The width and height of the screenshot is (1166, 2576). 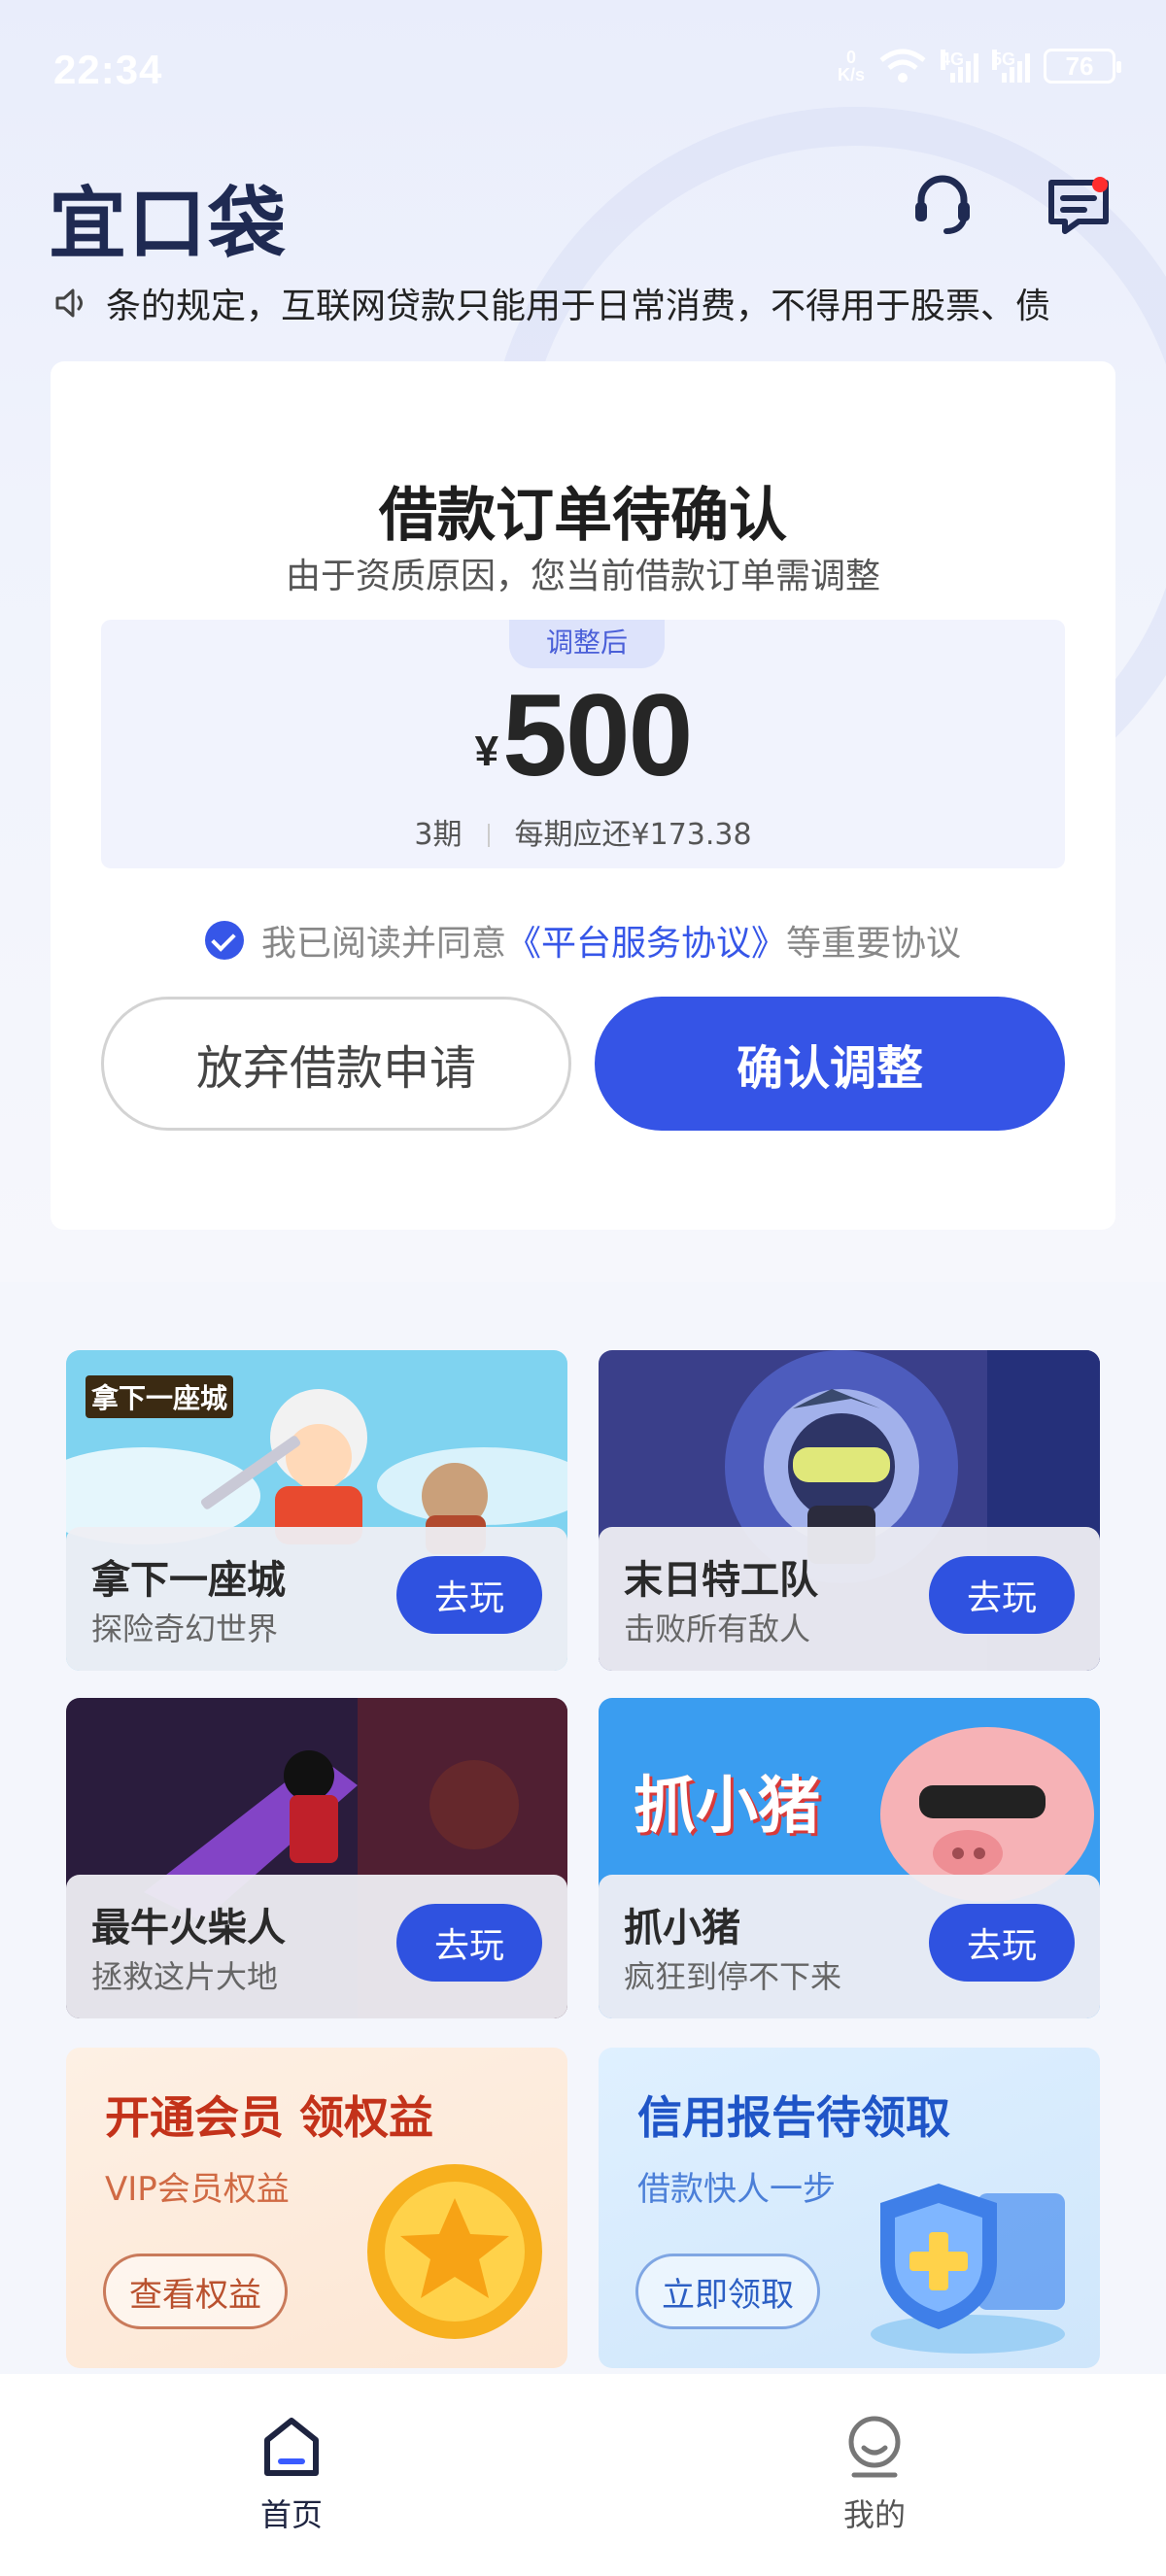 I want to click on promo-subtitle: 借款快人一步, so click(x=736, y=2189).